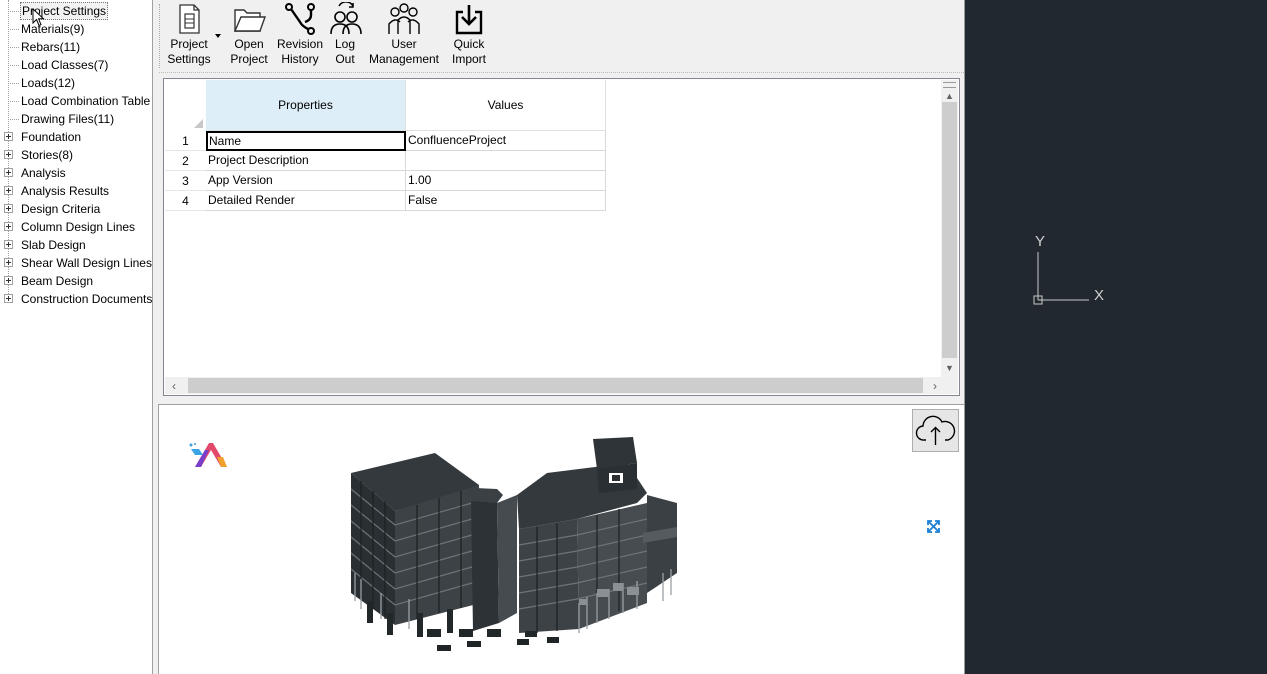  Describe the element at coordinates (38, 17) in the screenshot. I see `mouse-cursor-icon` at that location.